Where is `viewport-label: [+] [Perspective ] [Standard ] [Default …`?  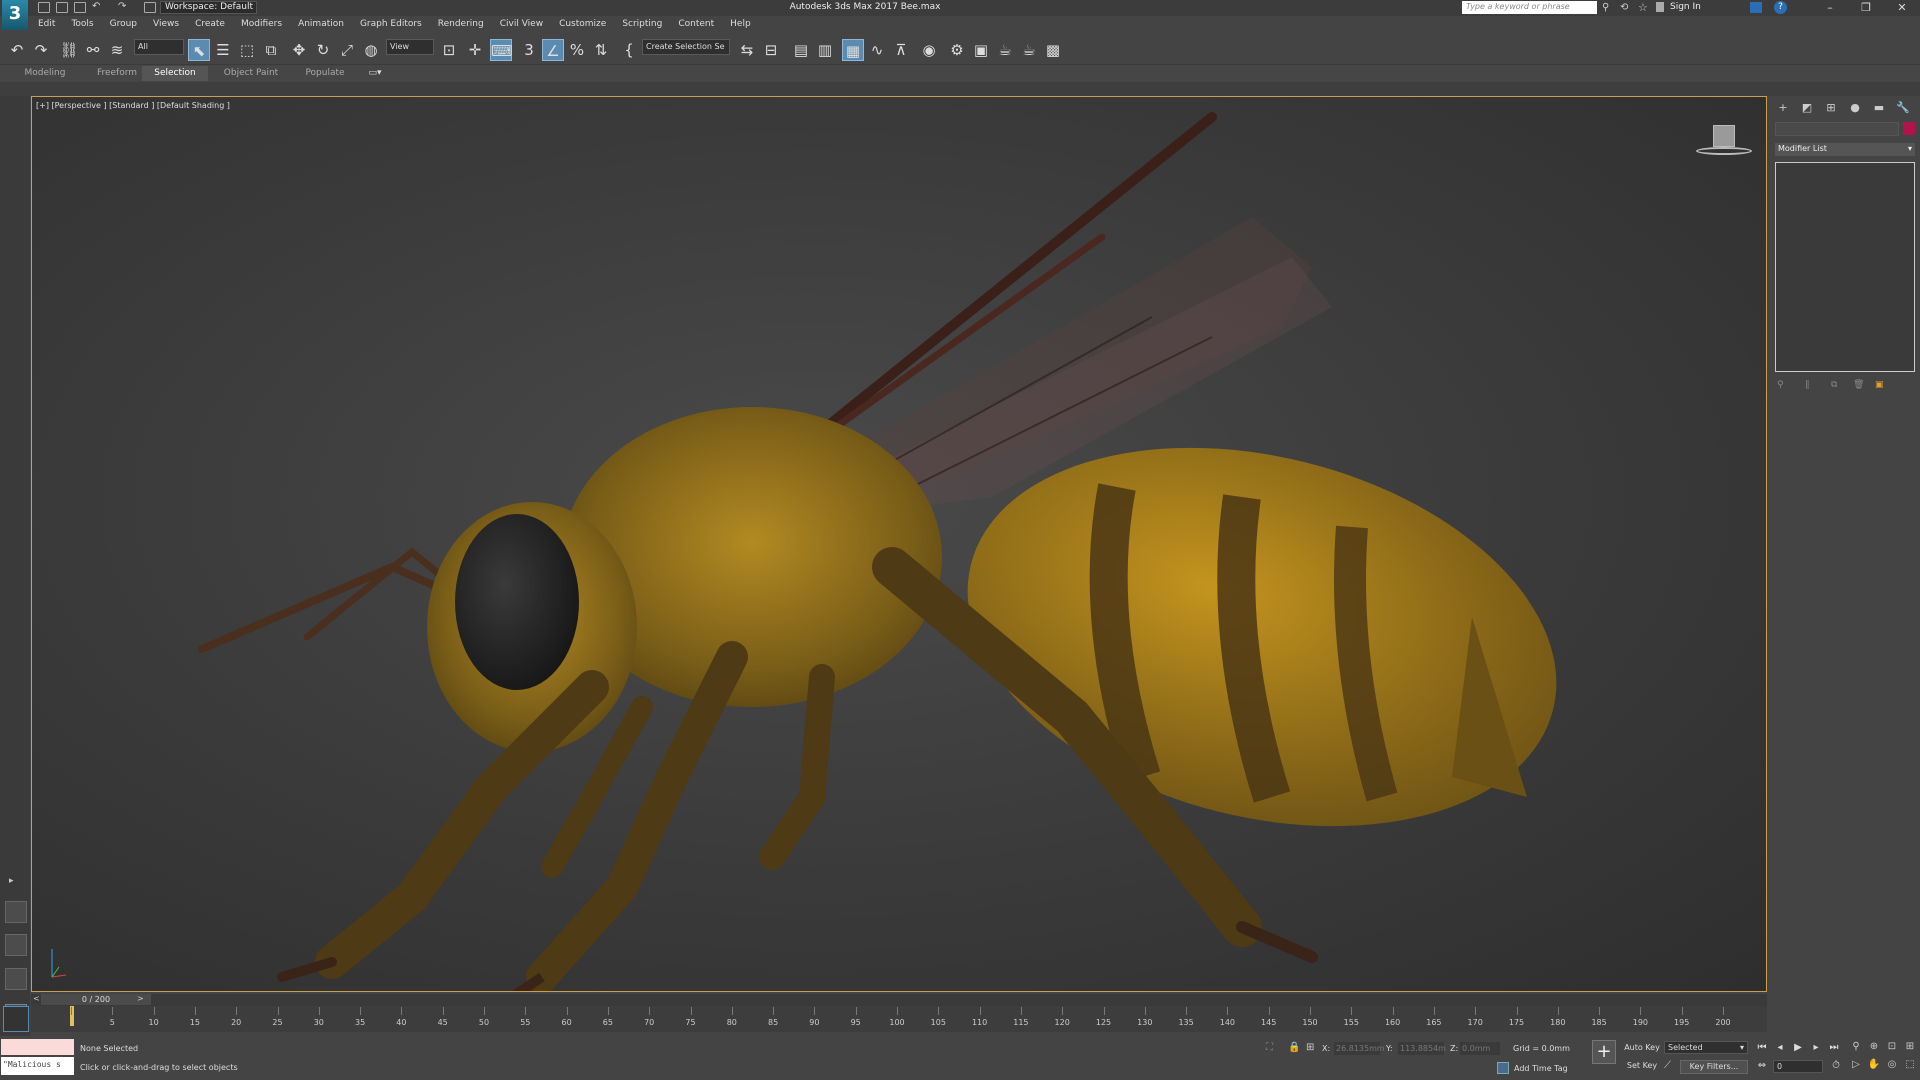 viewport-label: [+] [Perspective ] [Standard ] [Default … is located at coordinates (133, 105).